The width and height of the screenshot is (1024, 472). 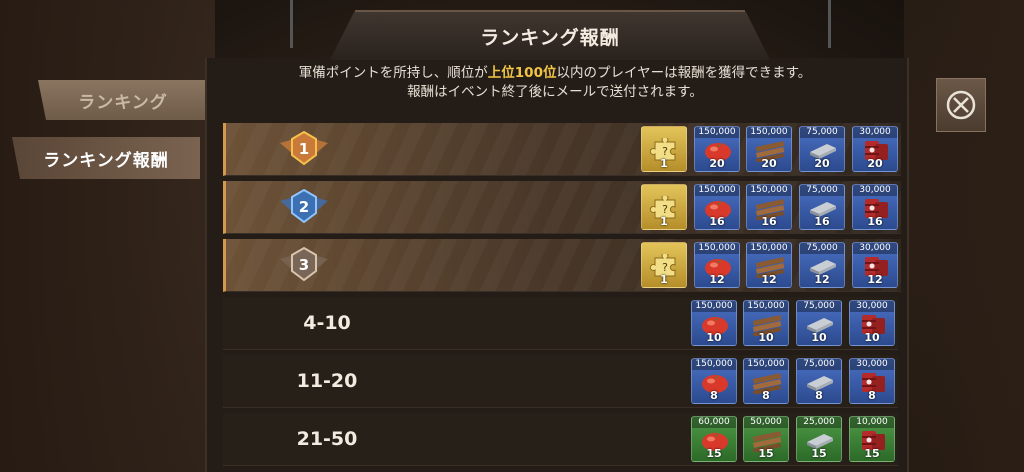 I want to click on tab-ranking-label: ランキング, so click(x=123, y=100).